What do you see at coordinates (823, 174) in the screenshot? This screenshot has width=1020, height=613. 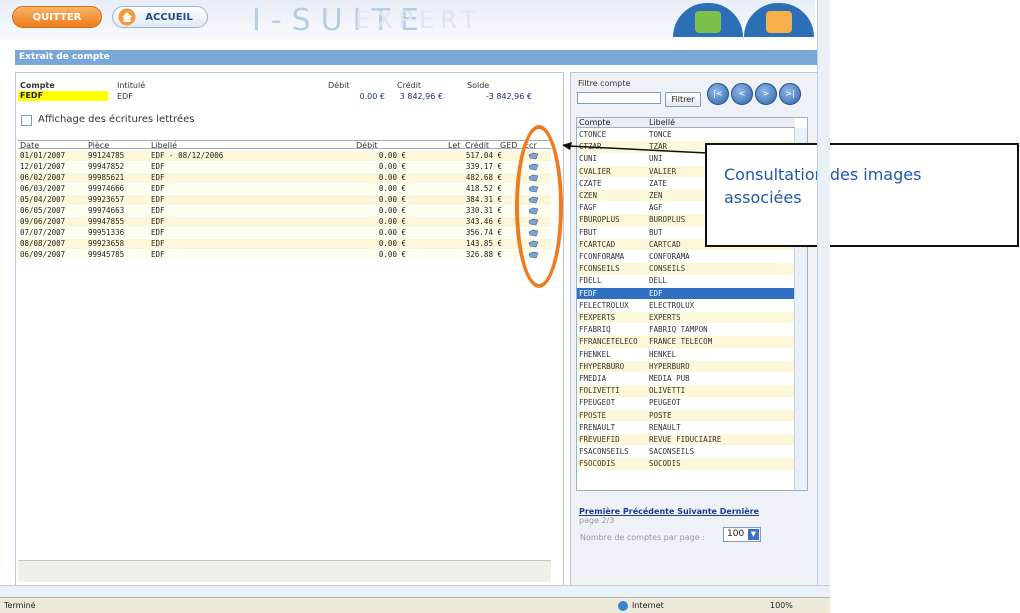 I see `callout-line-1: Consultation des images` at bounding box center [823, 174].